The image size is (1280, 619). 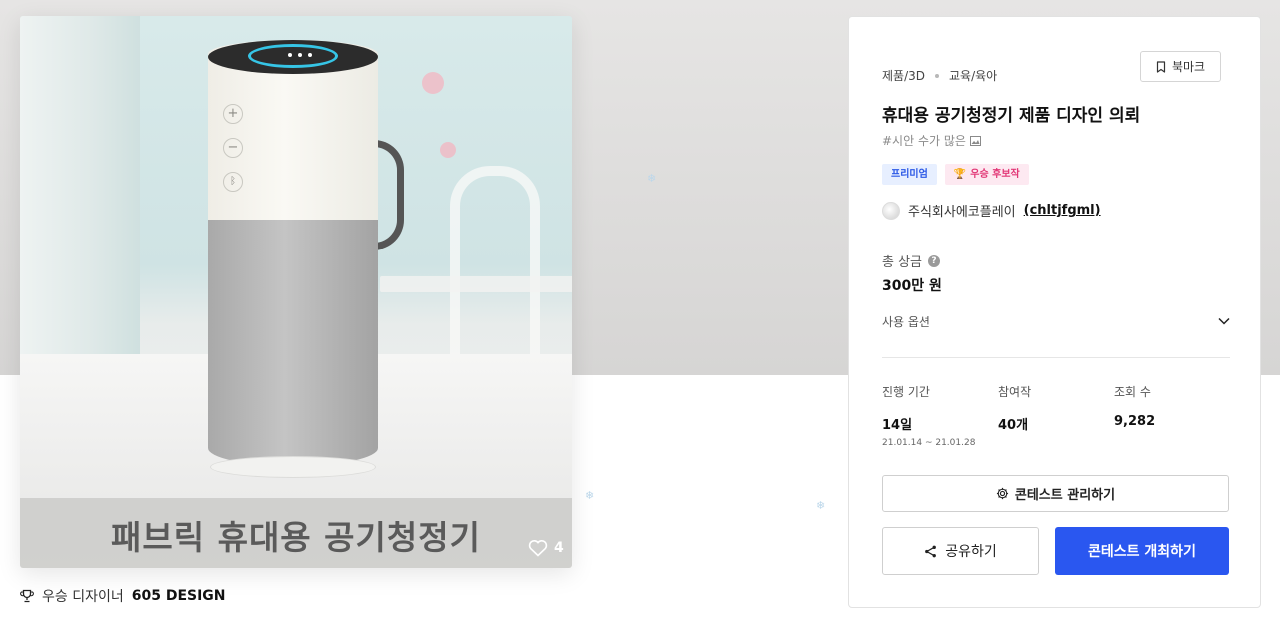 What do you see at coordinates (1002, 493) in the screenshot?
I see `gear-icon` at bounding box center [1002, 493].